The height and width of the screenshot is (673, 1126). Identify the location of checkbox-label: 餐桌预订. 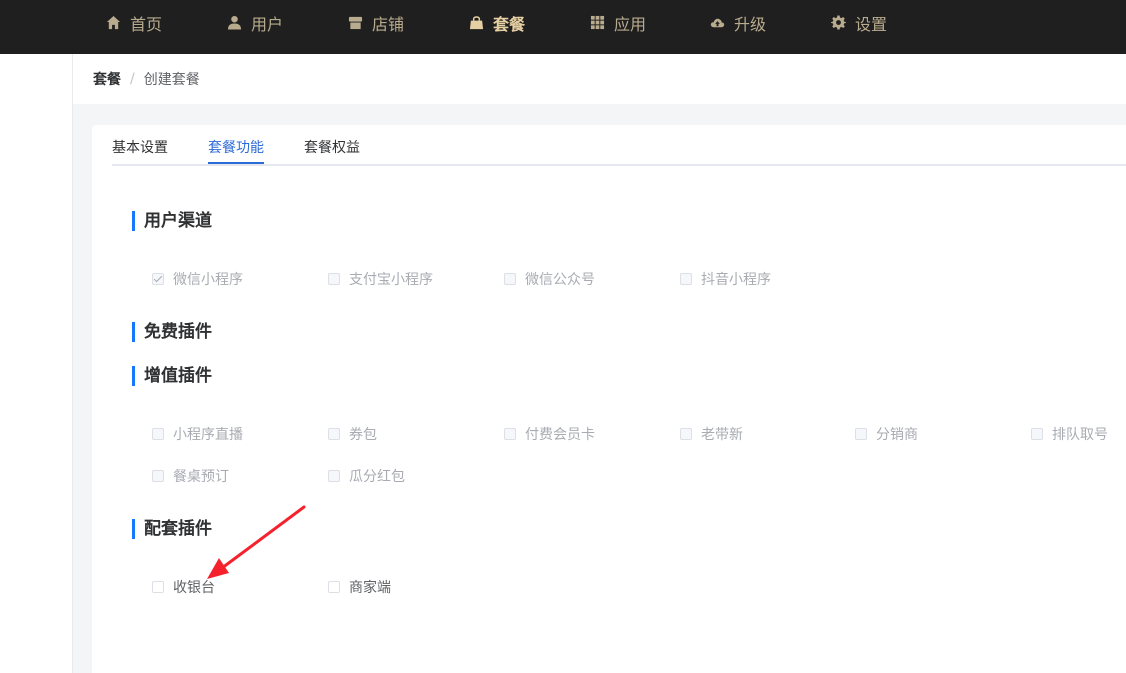
(201, 477).